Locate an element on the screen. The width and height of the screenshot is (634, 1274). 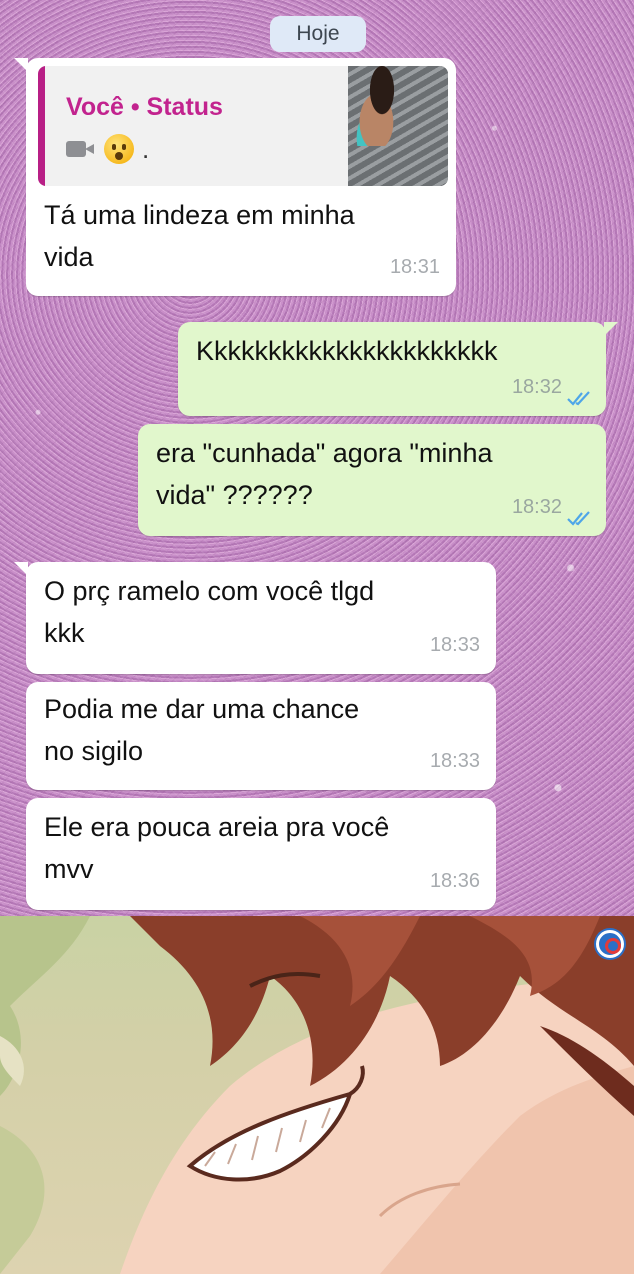
message-bubble-incoming: Ele era pouca areia pra você mvv 18:36 is located at coordinates (261, 854).